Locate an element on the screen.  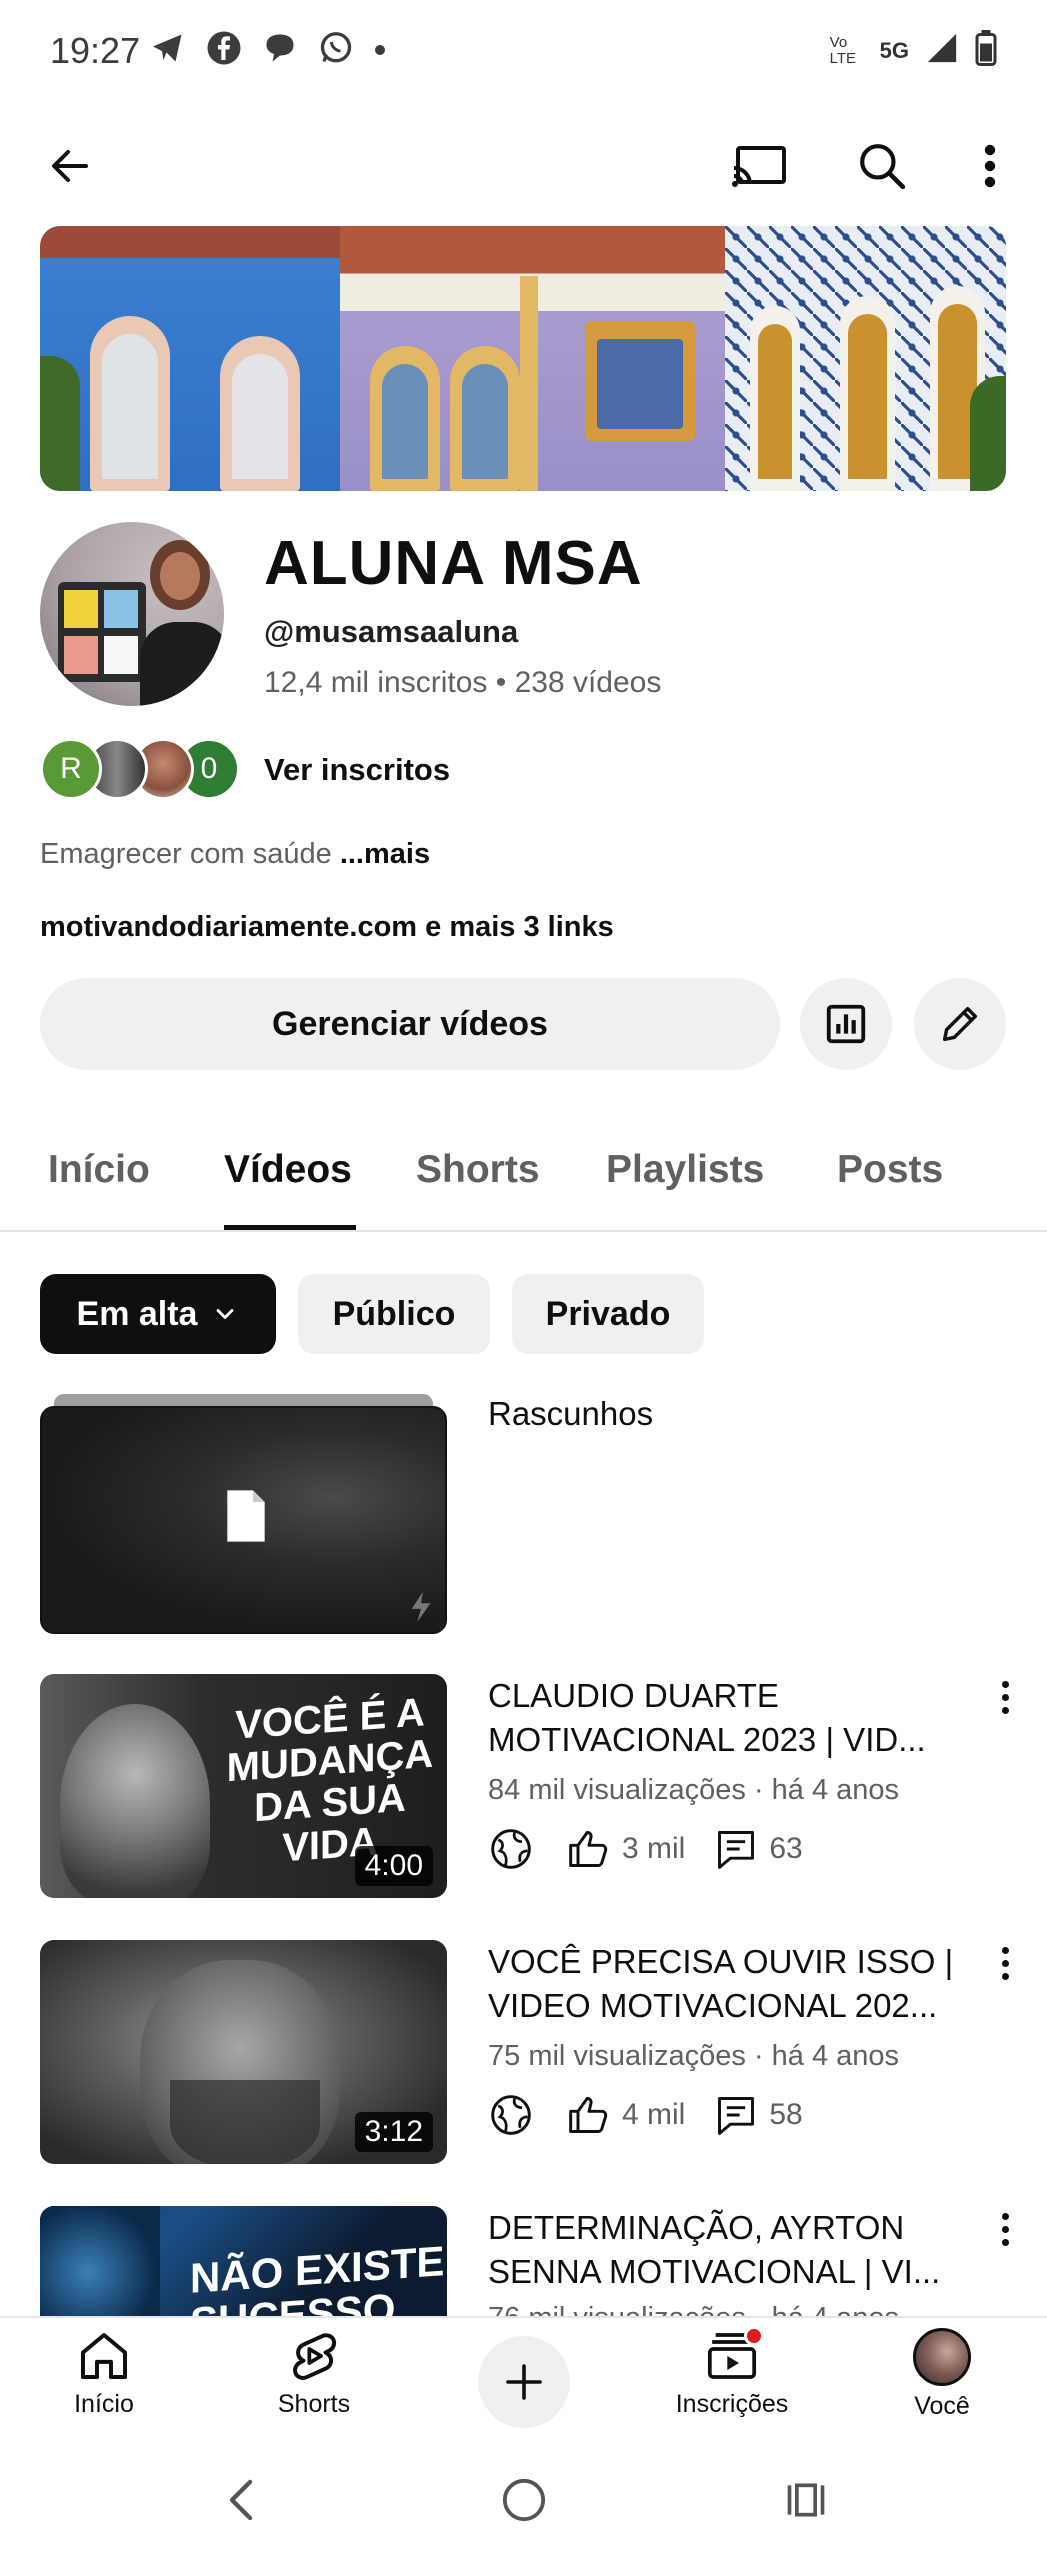
system-home-button is located at coordinates (524, 2500).